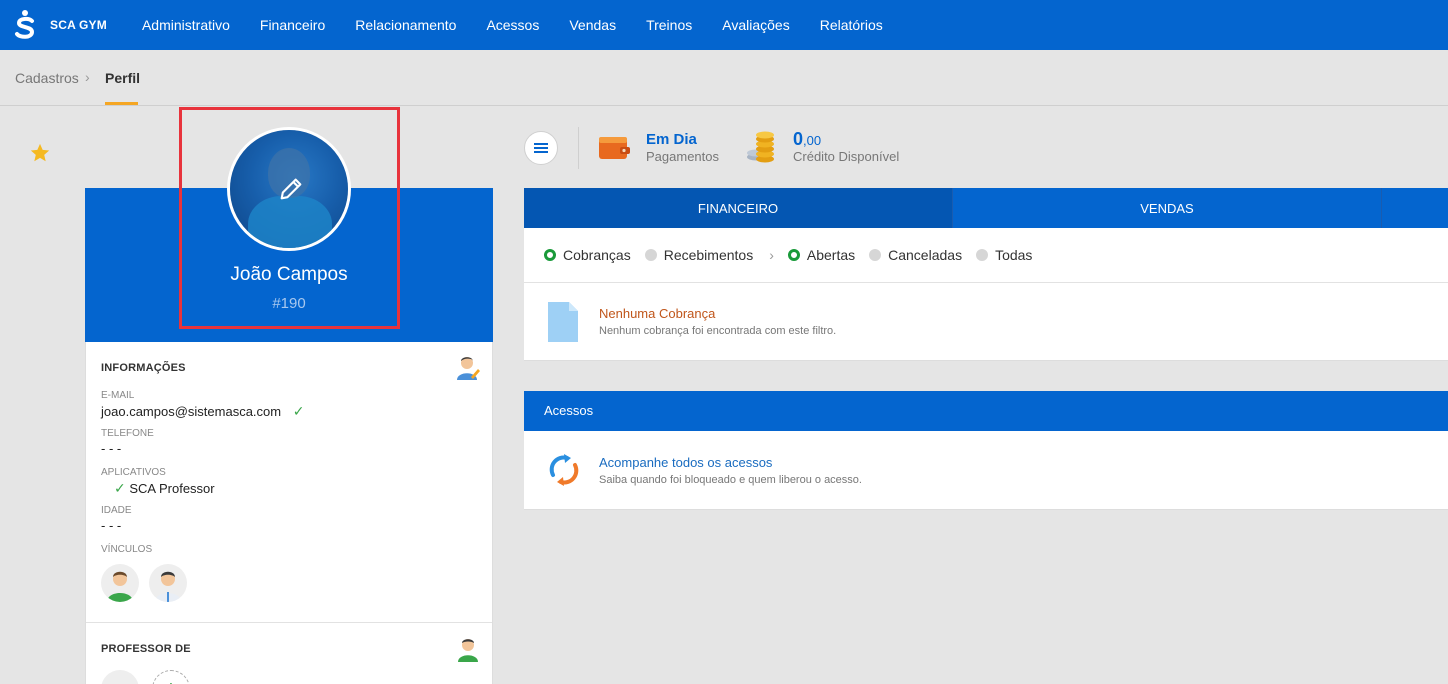 This screenshot has height=684, width=1448. What do you see at coordinates (171, 677) in the screenshot?
I see `add-student-button: +` at bounding box center [171, 677].